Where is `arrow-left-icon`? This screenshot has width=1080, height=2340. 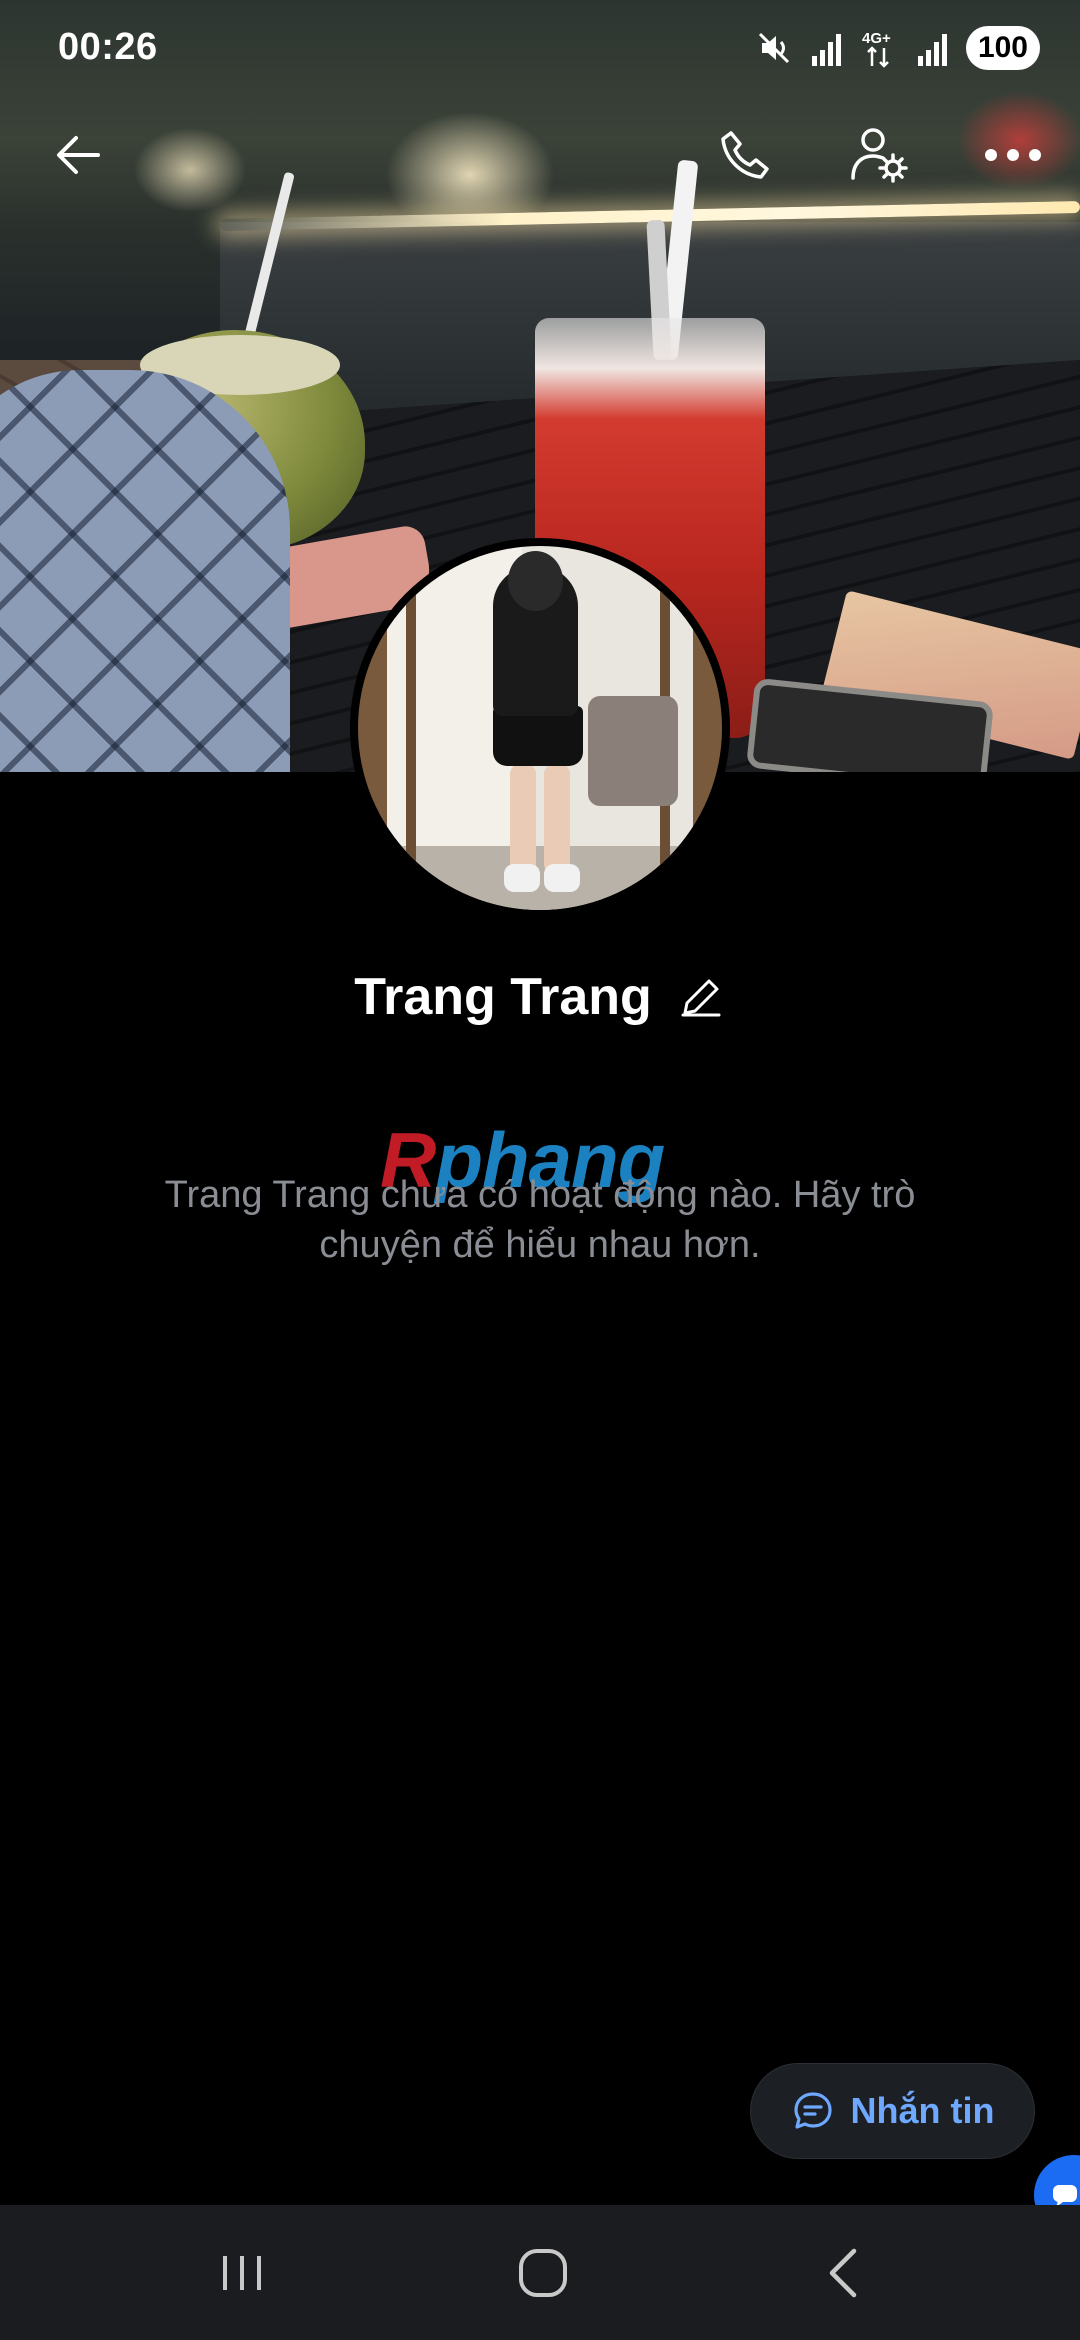
arrow-left-icon is located at coordinates (78, 155).